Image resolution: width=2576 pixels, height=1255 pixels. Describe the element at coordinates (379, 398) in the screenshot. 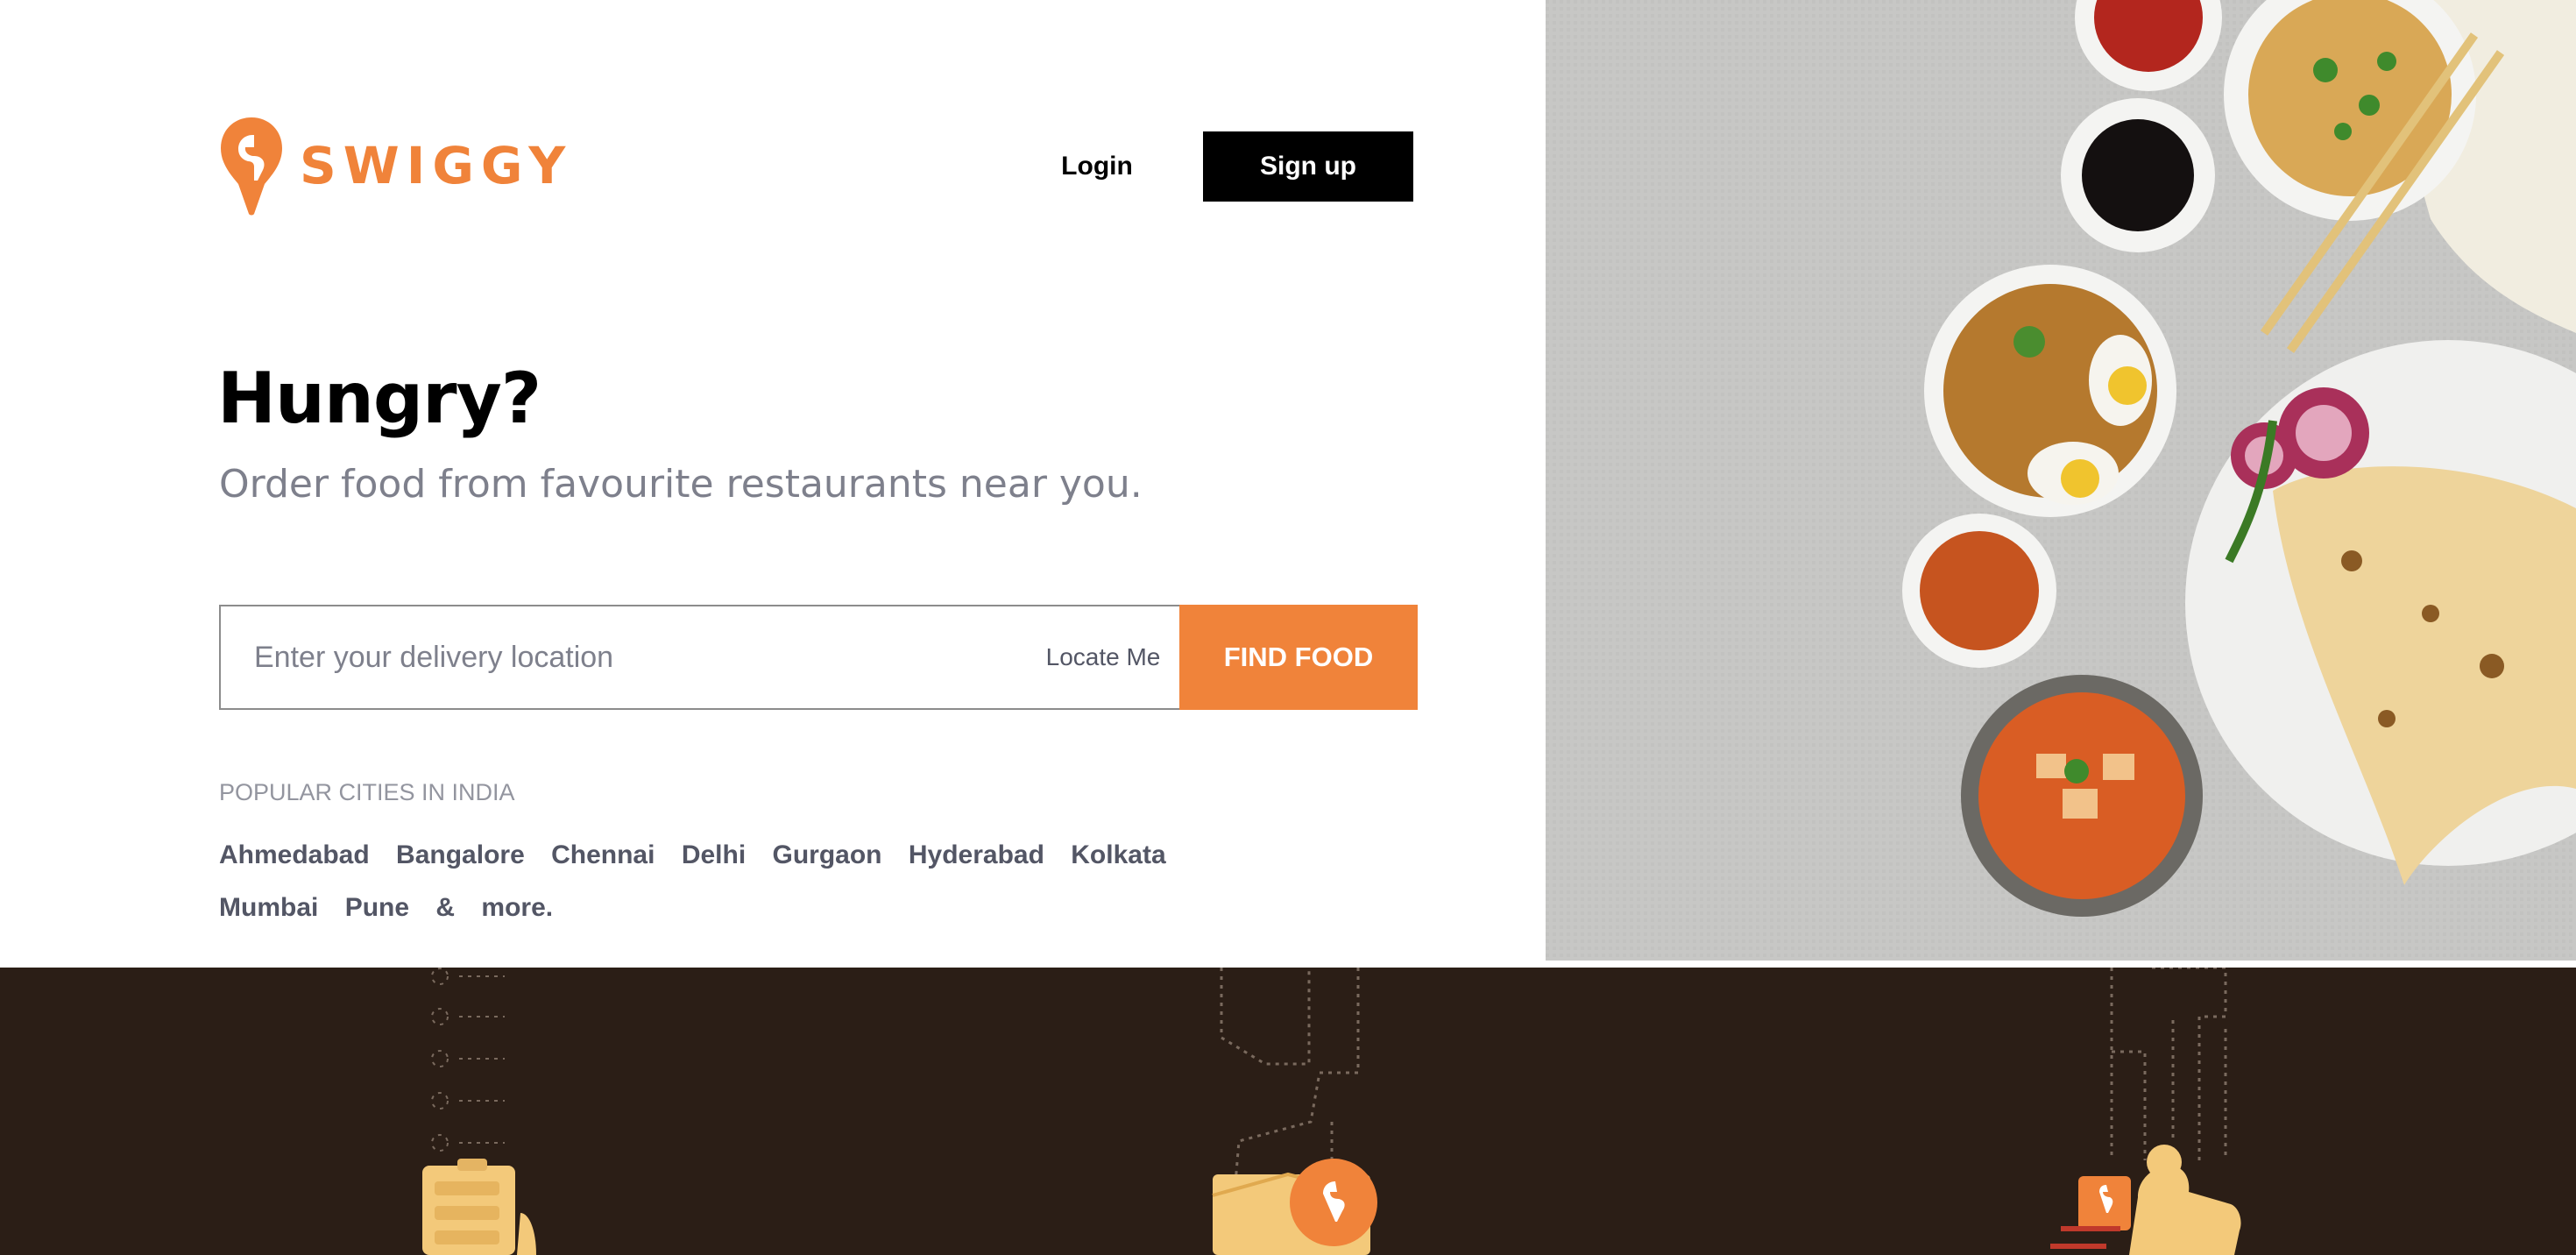

I see `page-title: Hungry?` at that location.